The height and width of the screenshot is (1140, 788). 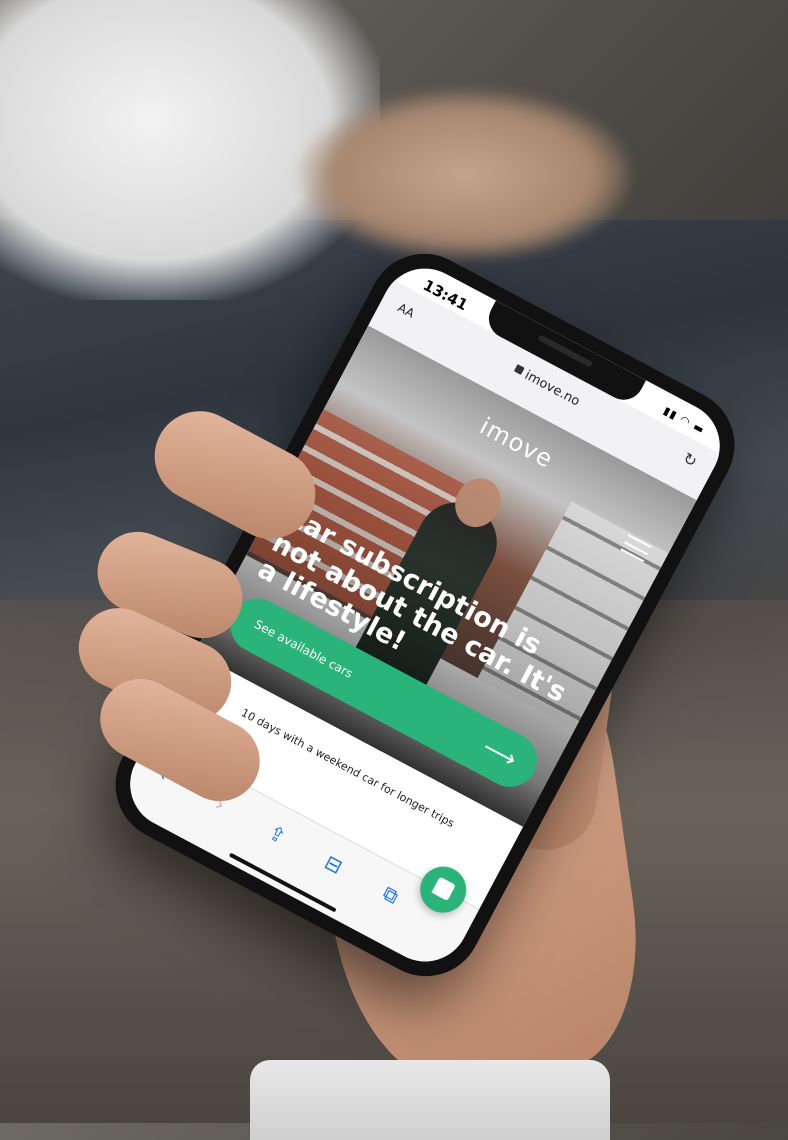 What do you see at coordinates (391, 895) in the screenshot?
I see `tabs-icon: ⧉` at bounding box center [391, 895].